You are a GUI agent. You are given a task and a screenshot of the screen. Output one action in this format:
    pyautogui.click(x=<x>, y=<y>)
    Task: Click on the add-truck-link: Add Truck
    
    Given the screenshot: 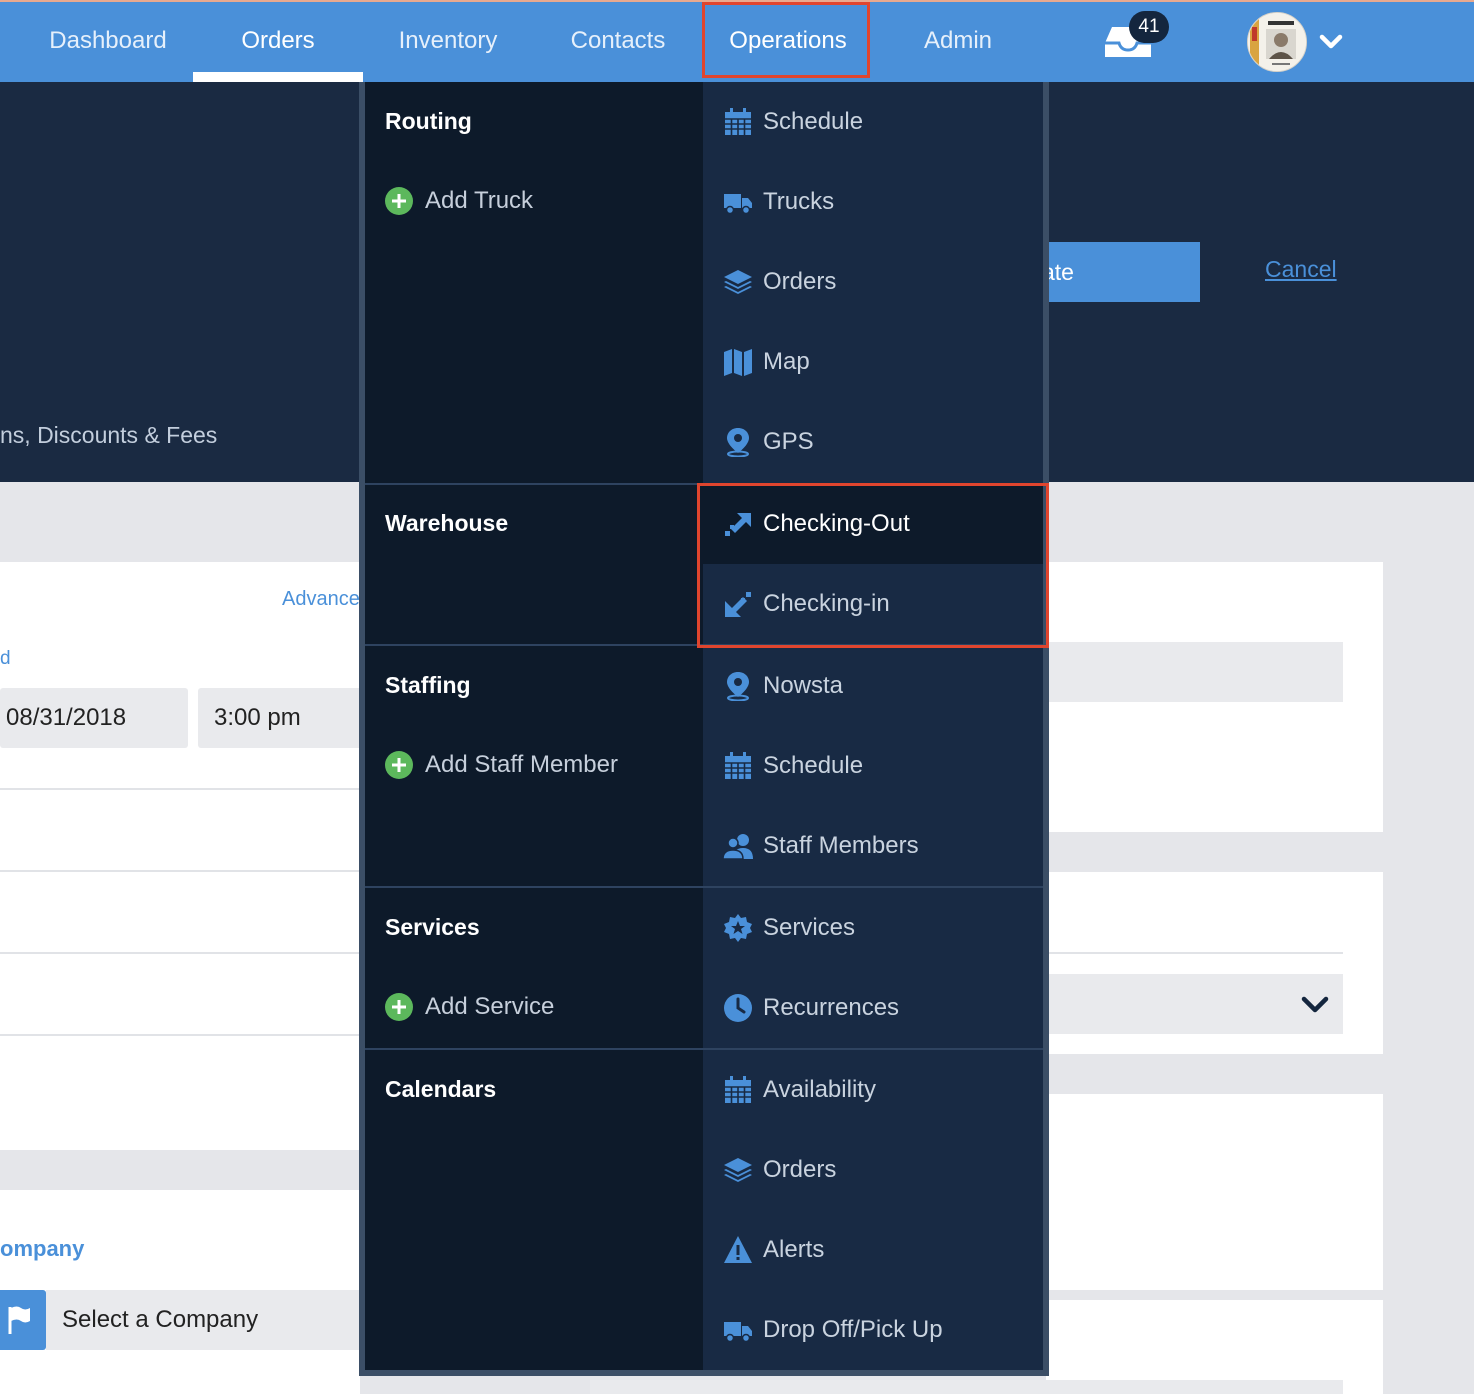 What is the action you would take?
    pyautogui.click(x=459, y=201)
    